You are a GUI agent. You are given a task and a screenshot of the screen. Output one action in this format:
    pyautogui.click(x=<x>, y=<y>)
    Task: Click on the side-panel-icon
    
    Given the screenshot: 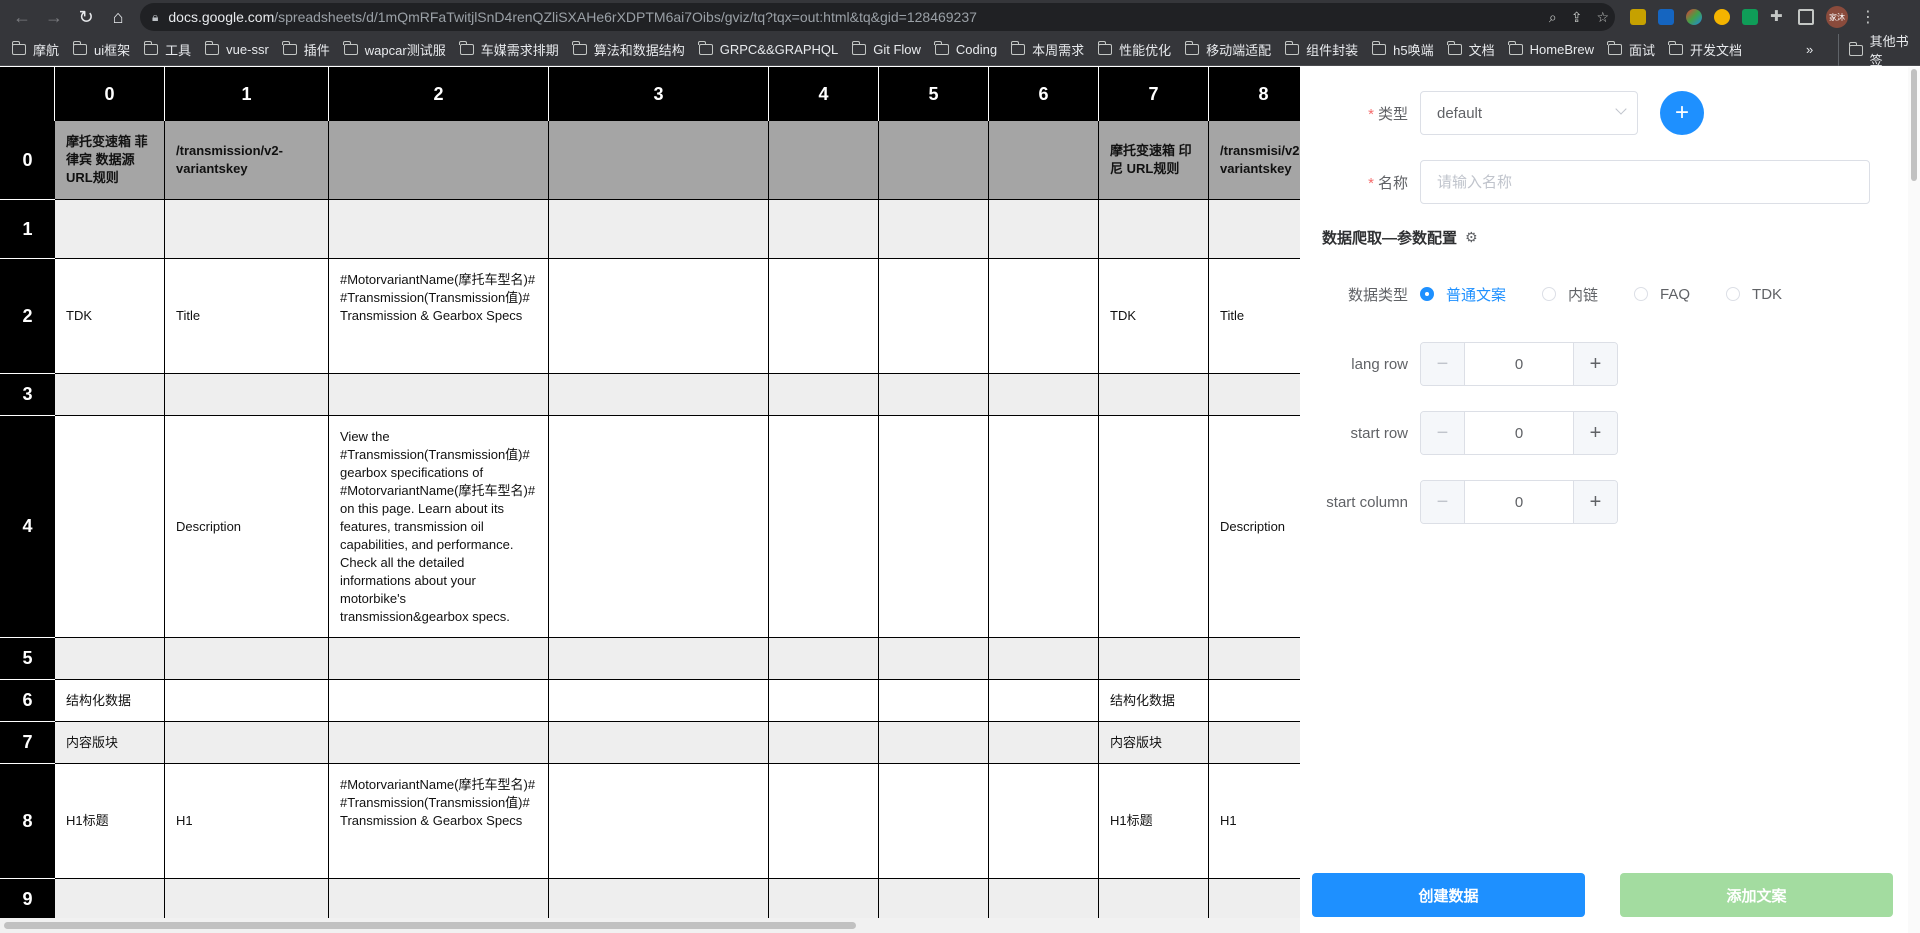 What is the action you would take?
    pyautogui.click(x=1806, y=17)
    